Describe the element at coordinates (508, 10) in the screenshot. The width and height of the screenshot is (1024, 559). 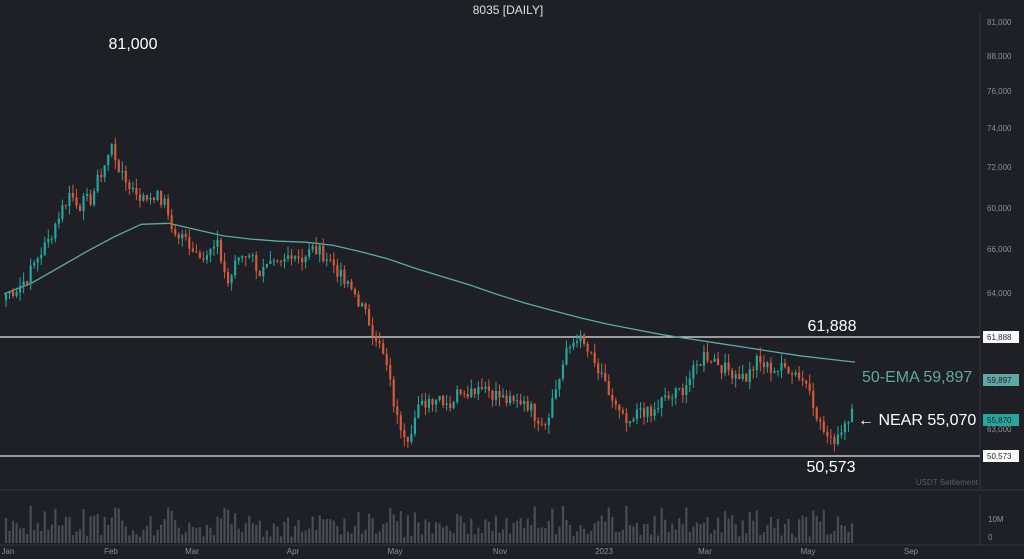
I see `chart-title: 8035 [DAILY]` at that location.